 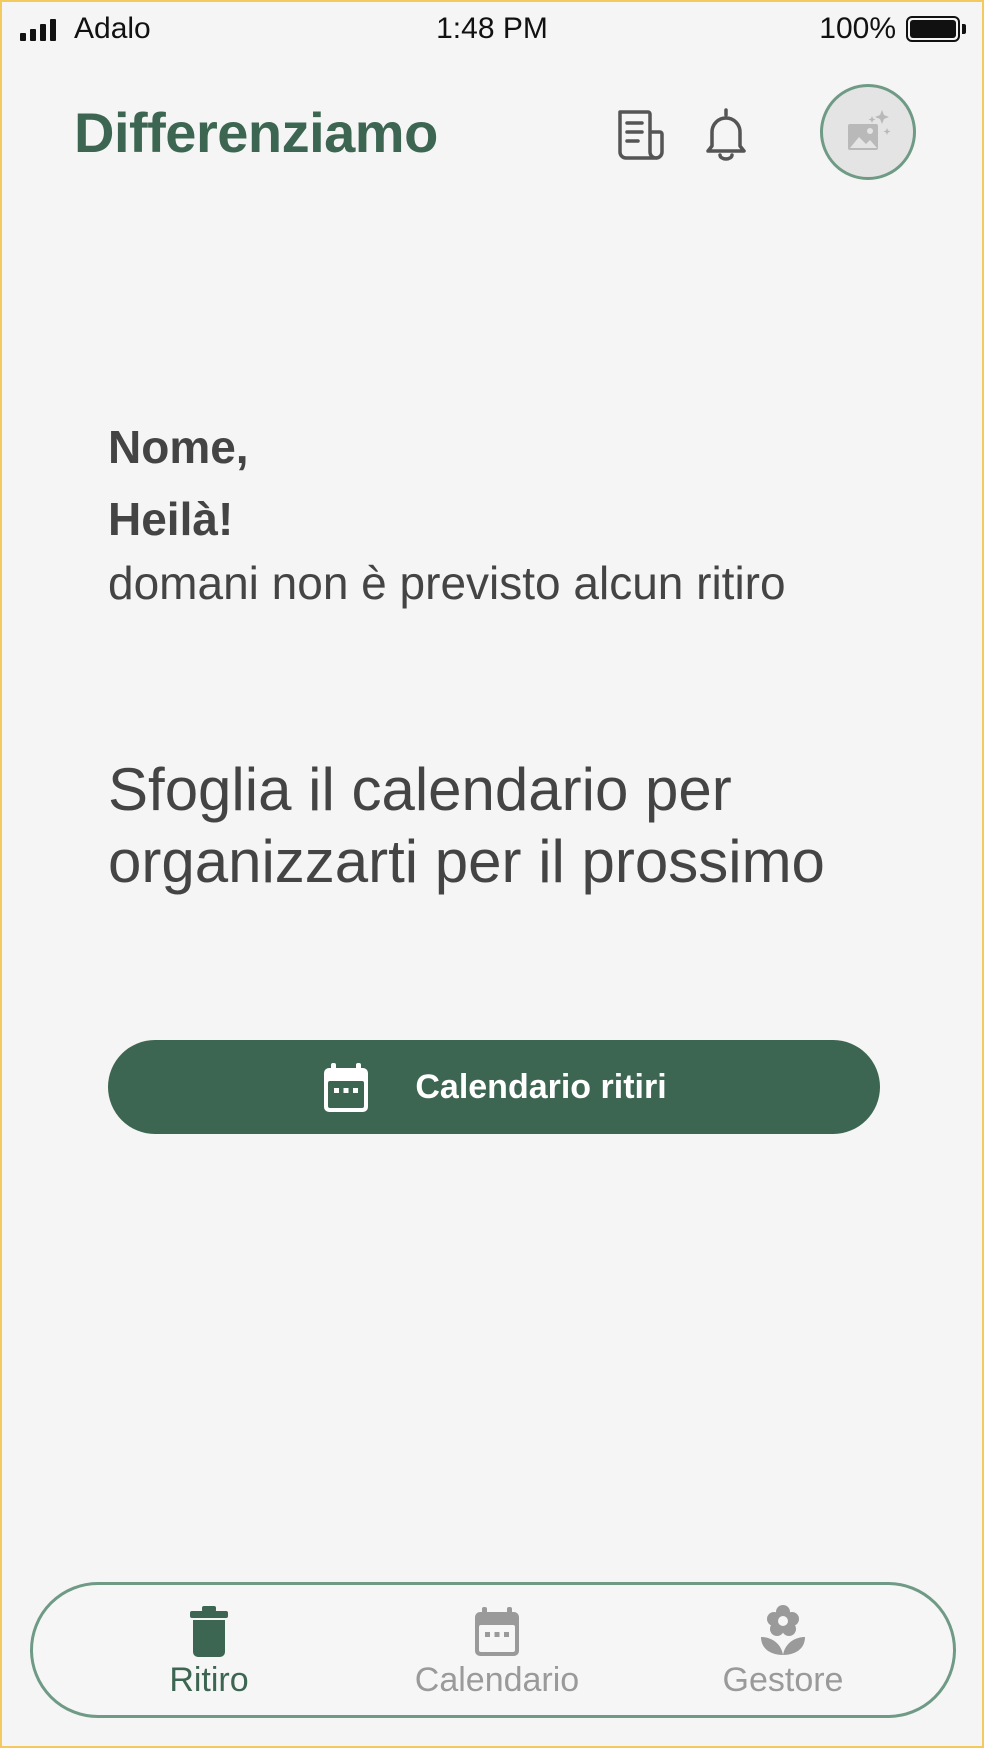 I want to click on image-placeholder-icon, so click(x=869, y=130).